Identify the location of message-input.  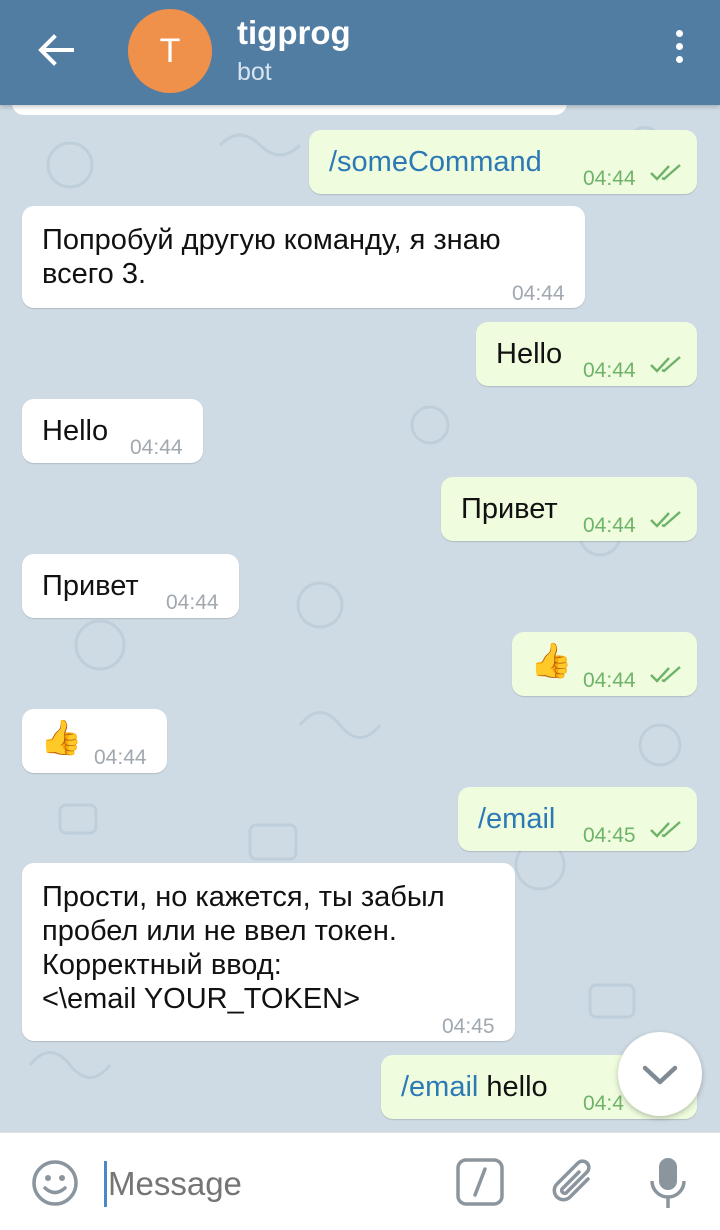
(273, 1184).